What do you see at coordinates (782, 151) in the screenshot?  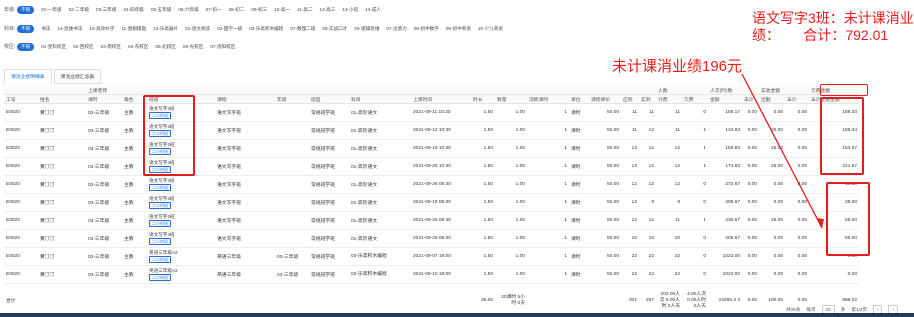 I see `annotation-arrow` at bounding box center [782, 151].